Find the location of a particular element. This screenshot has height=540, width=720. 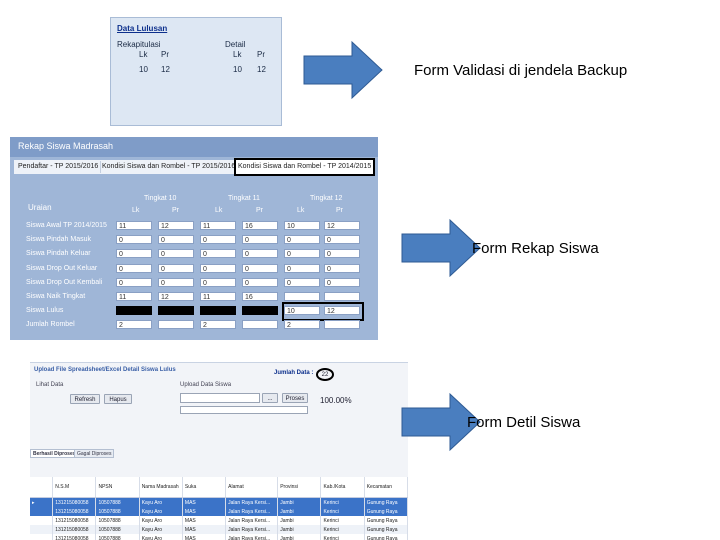

table-cell: Jambi is located at coordinates (299, 537).